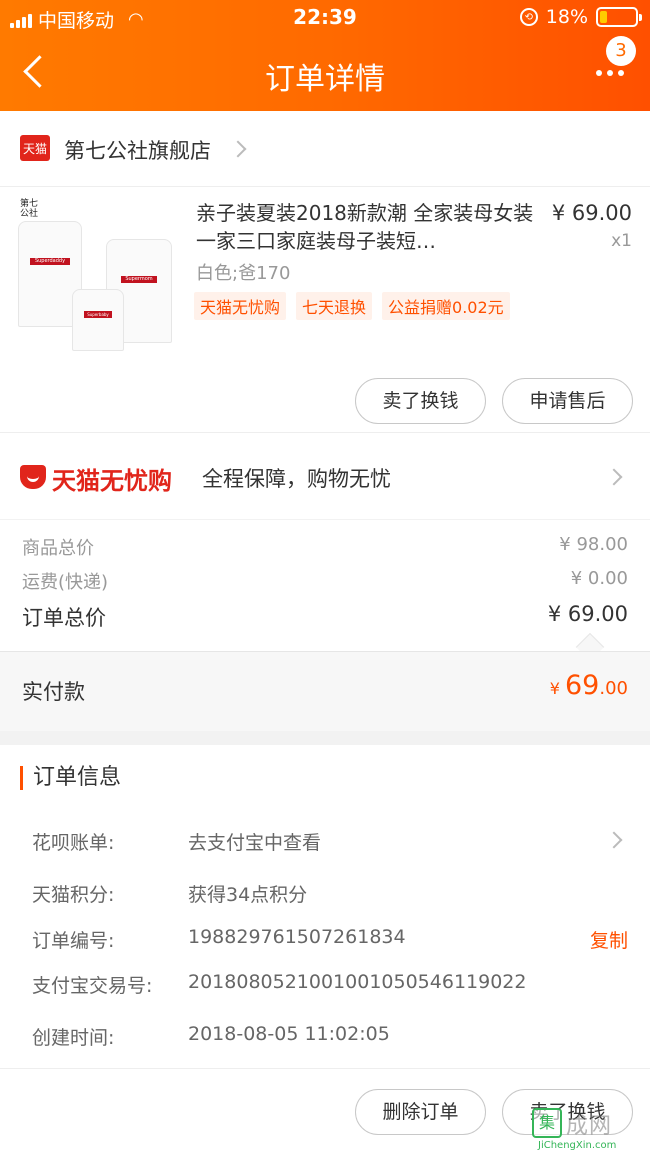 This screenshot has width=650, height=1156. Describe the element at coordinates (112, 481) in the screenshot. I see `assurance-brand: 天猫无忧购` at that location.